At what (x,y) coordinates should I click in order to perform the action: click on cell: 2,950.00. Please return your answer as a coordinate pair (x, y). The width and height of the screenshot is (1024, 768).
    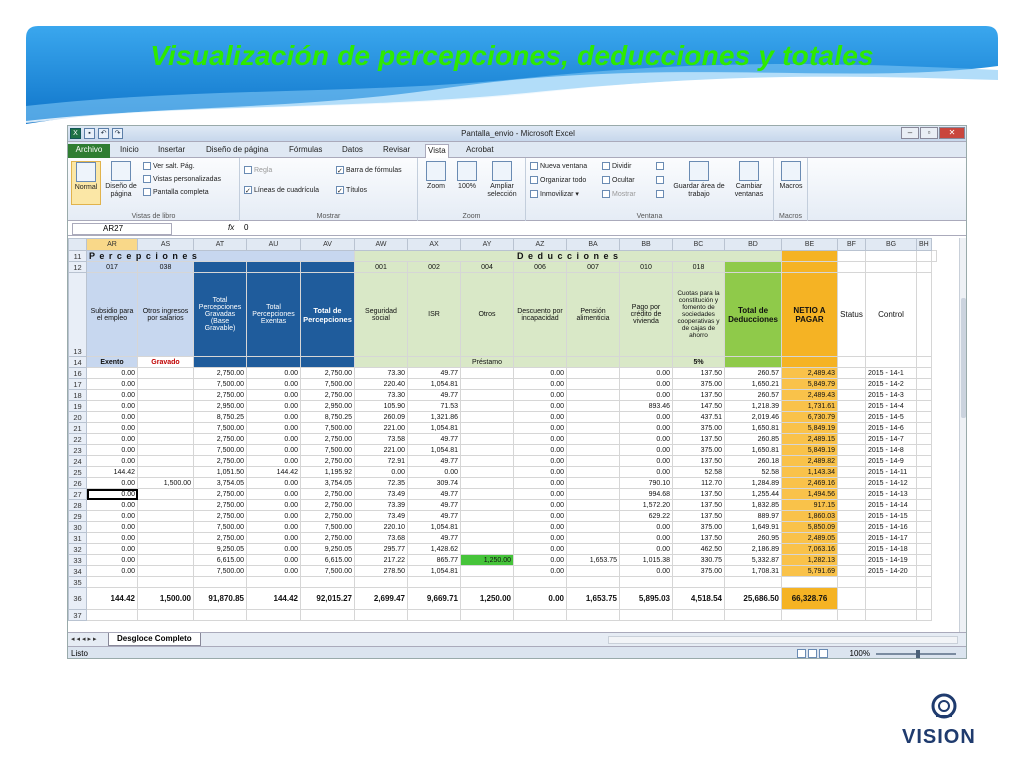
    Looking at the image, I should click on (327, 406).